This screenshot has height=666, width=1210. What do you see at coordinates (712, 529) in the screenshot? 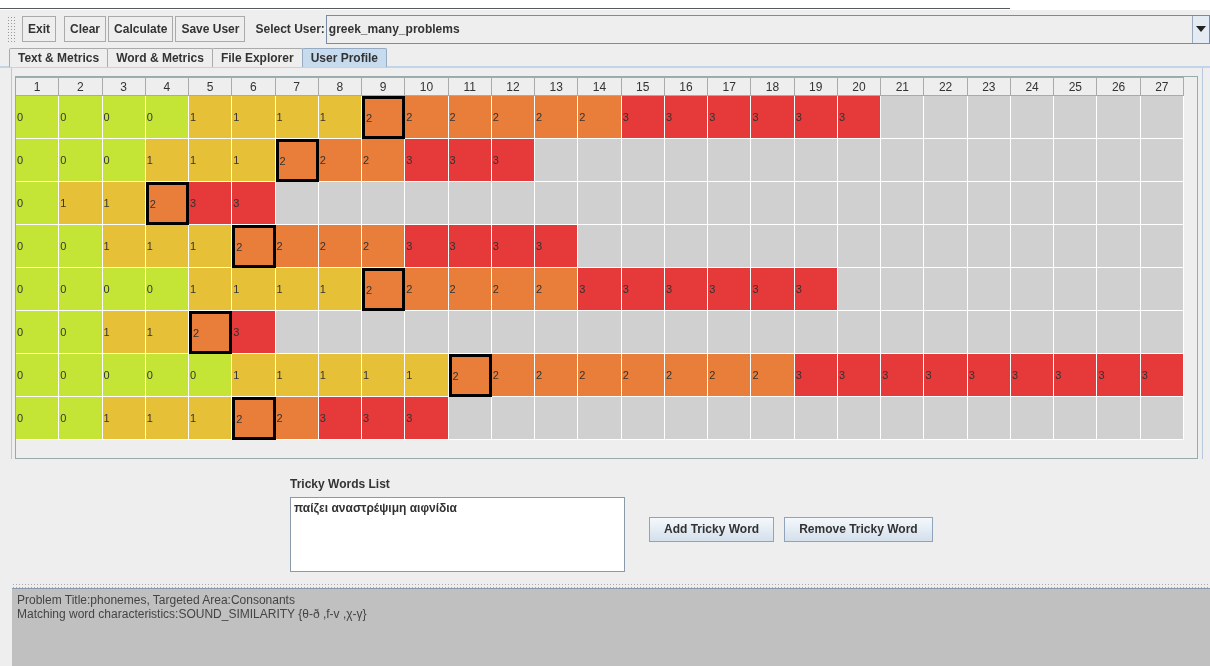
I see `button: Add Tricky Word` at bounding box center [712, 529].